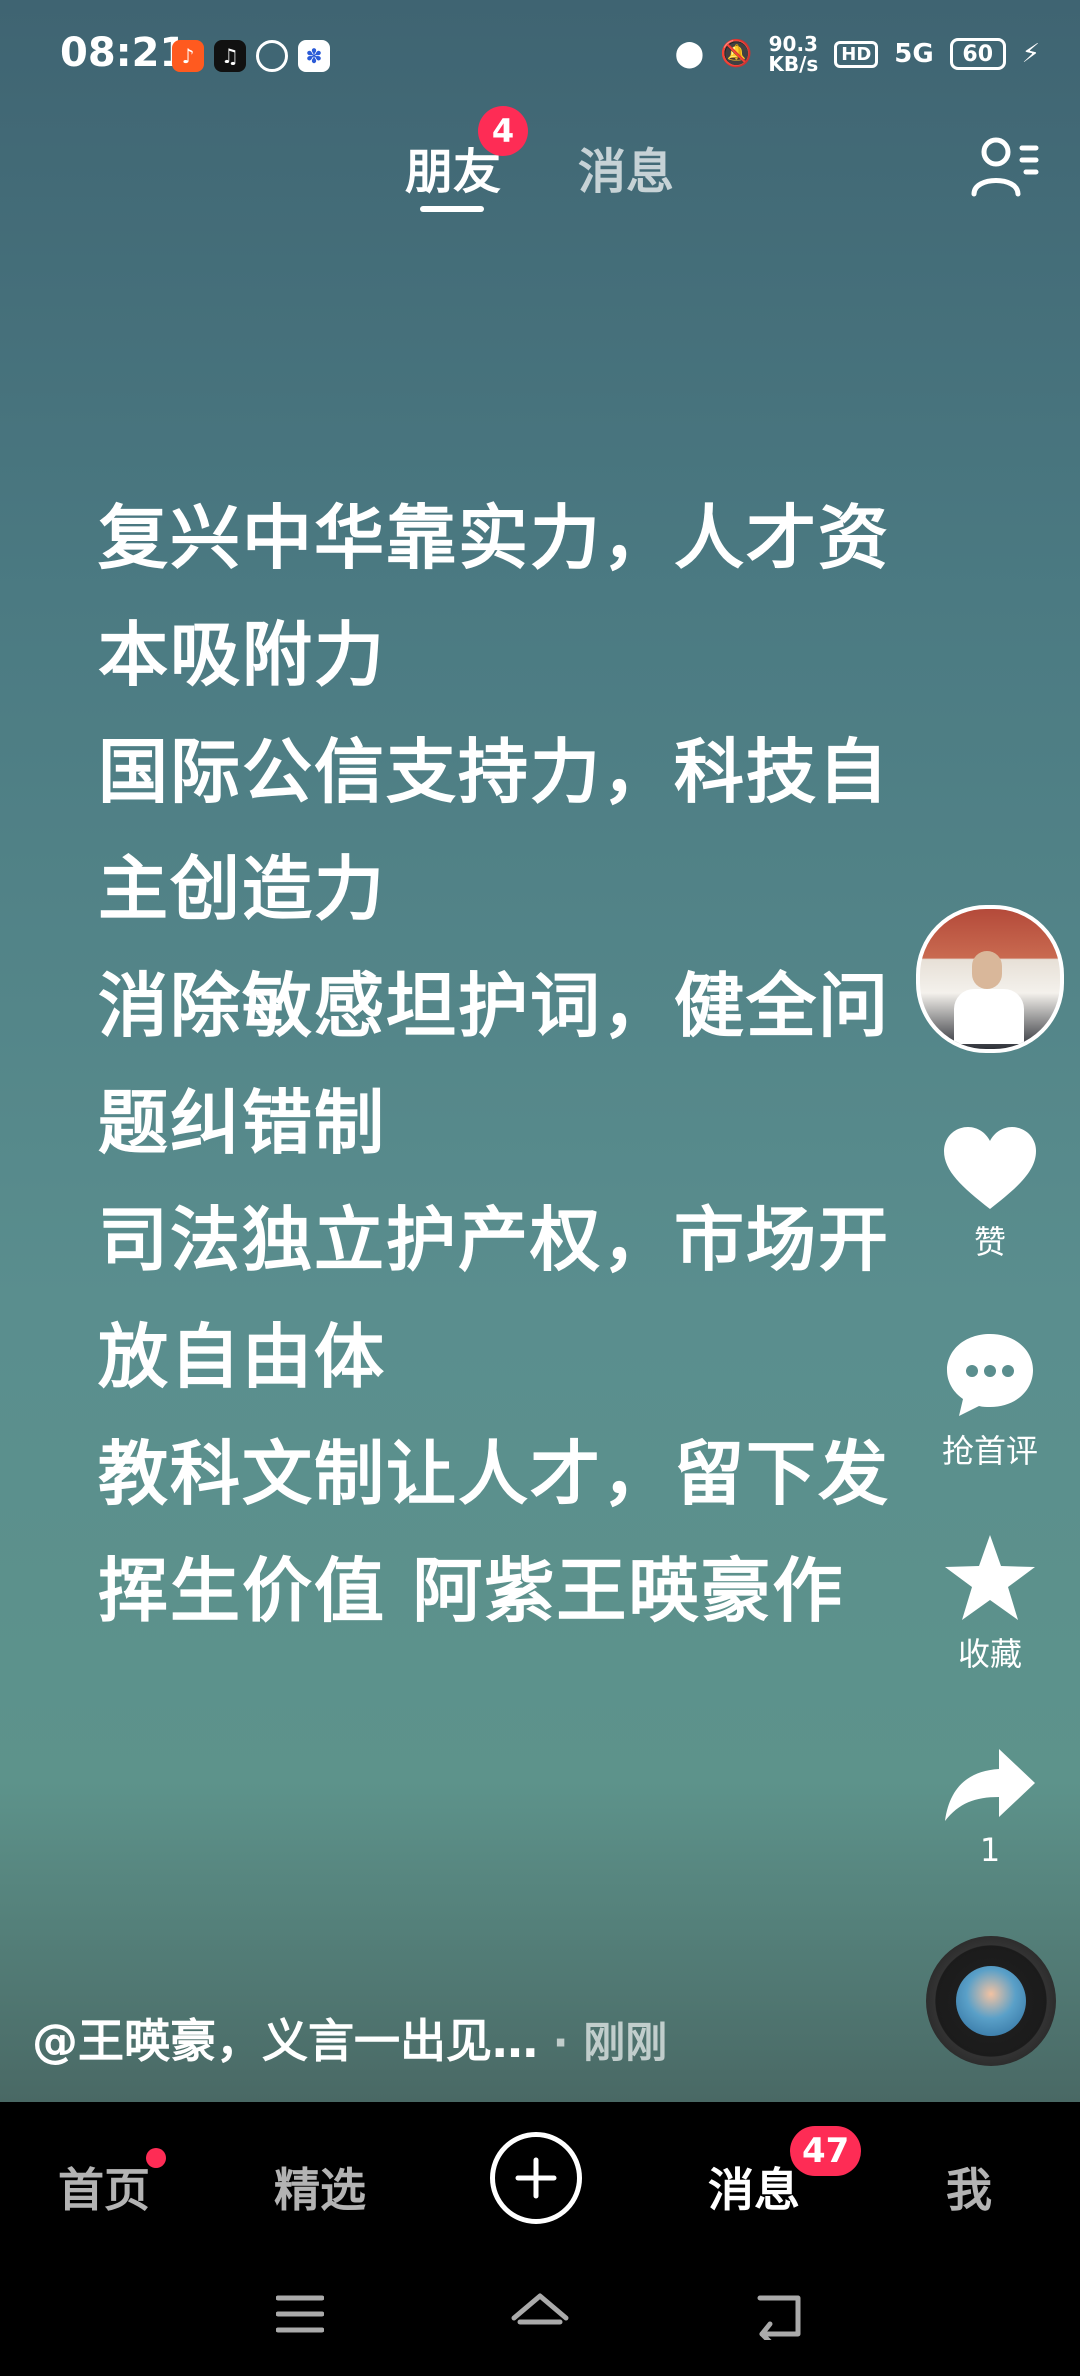 This screenshot has height=2376, width=1080. I want to click on signal-5g-icon: 5G, so click(914, 54).